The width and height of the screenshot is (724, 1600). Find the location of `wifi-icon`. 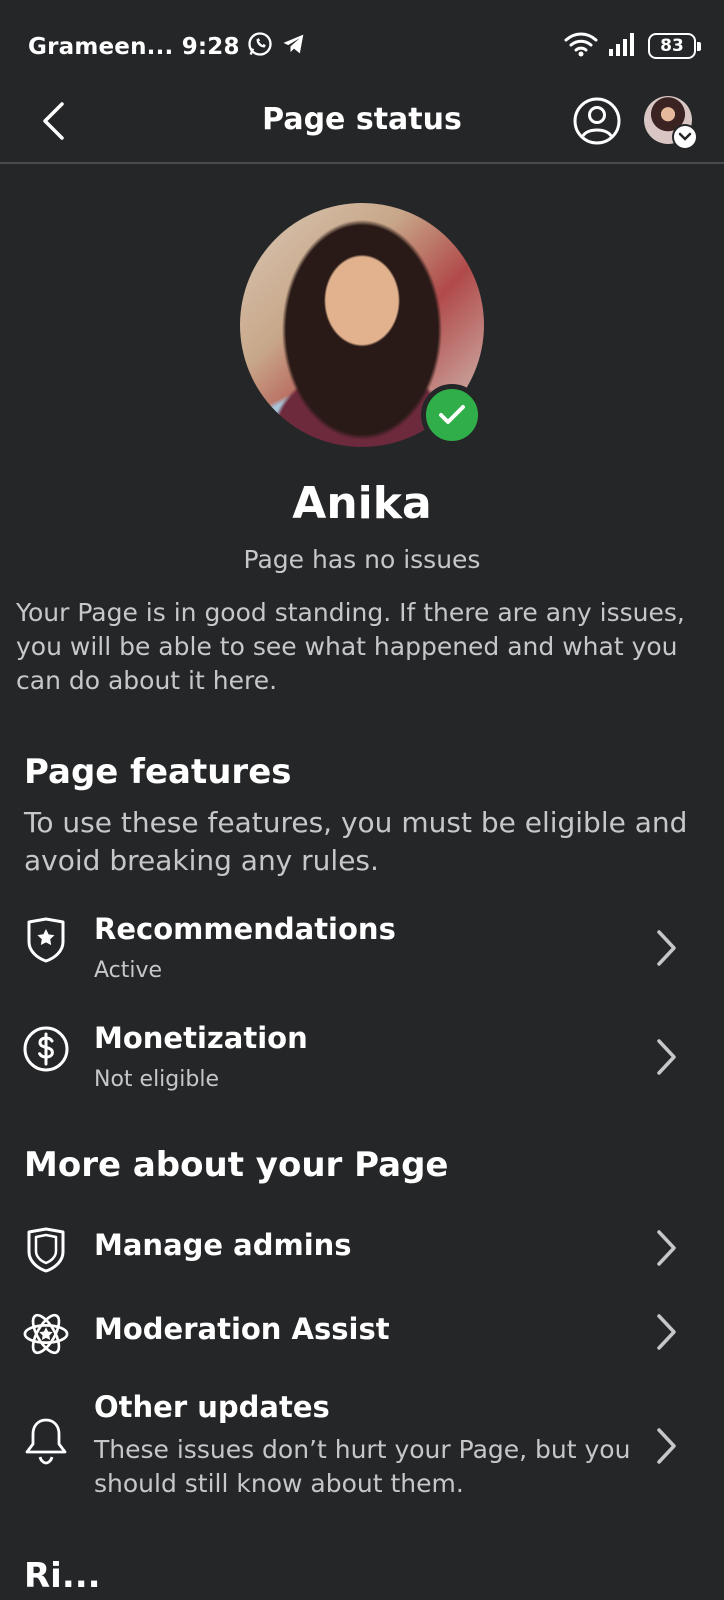

wifi-icon is located at coordinates (581, 46).